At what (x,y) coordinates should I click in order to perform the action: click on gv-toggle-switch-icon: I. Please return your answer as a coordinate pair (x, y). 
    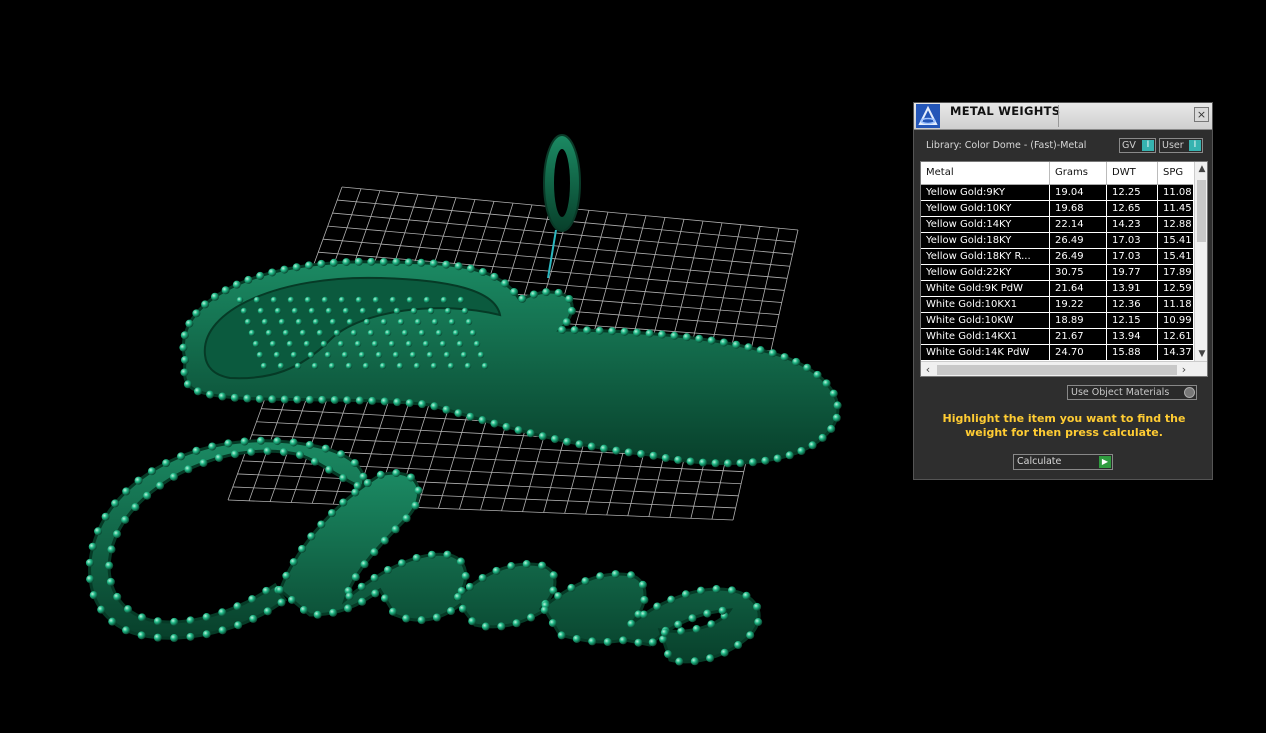
    Looking at the image, I should click on (1148, 145).